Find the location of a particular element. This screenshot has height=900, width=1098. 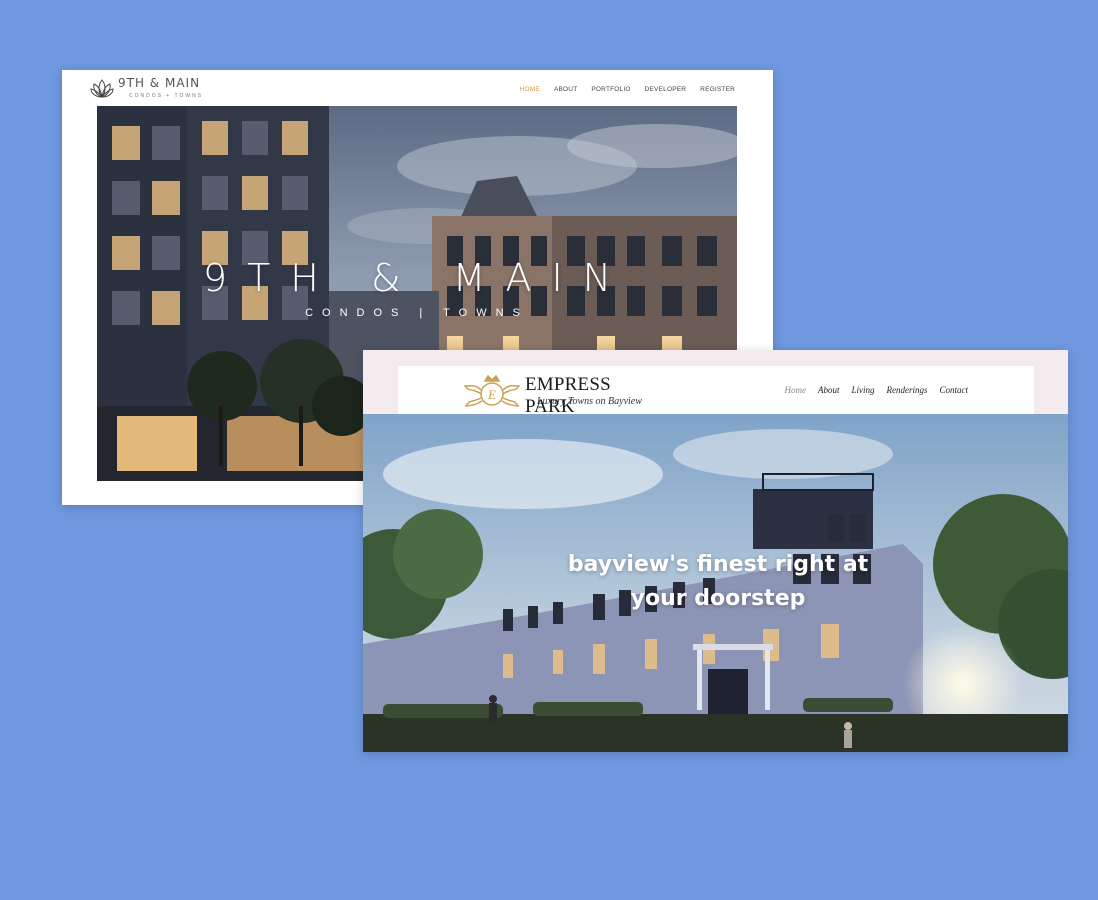

nav-contact: Contact is located at coordinates (954, 390).